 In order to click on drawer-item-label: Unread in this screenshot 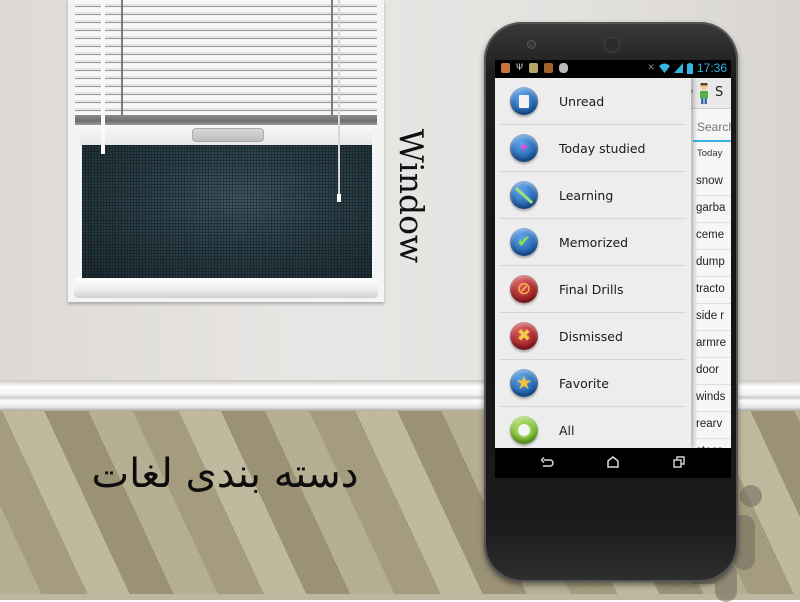, I will do `click(582, 101)`.